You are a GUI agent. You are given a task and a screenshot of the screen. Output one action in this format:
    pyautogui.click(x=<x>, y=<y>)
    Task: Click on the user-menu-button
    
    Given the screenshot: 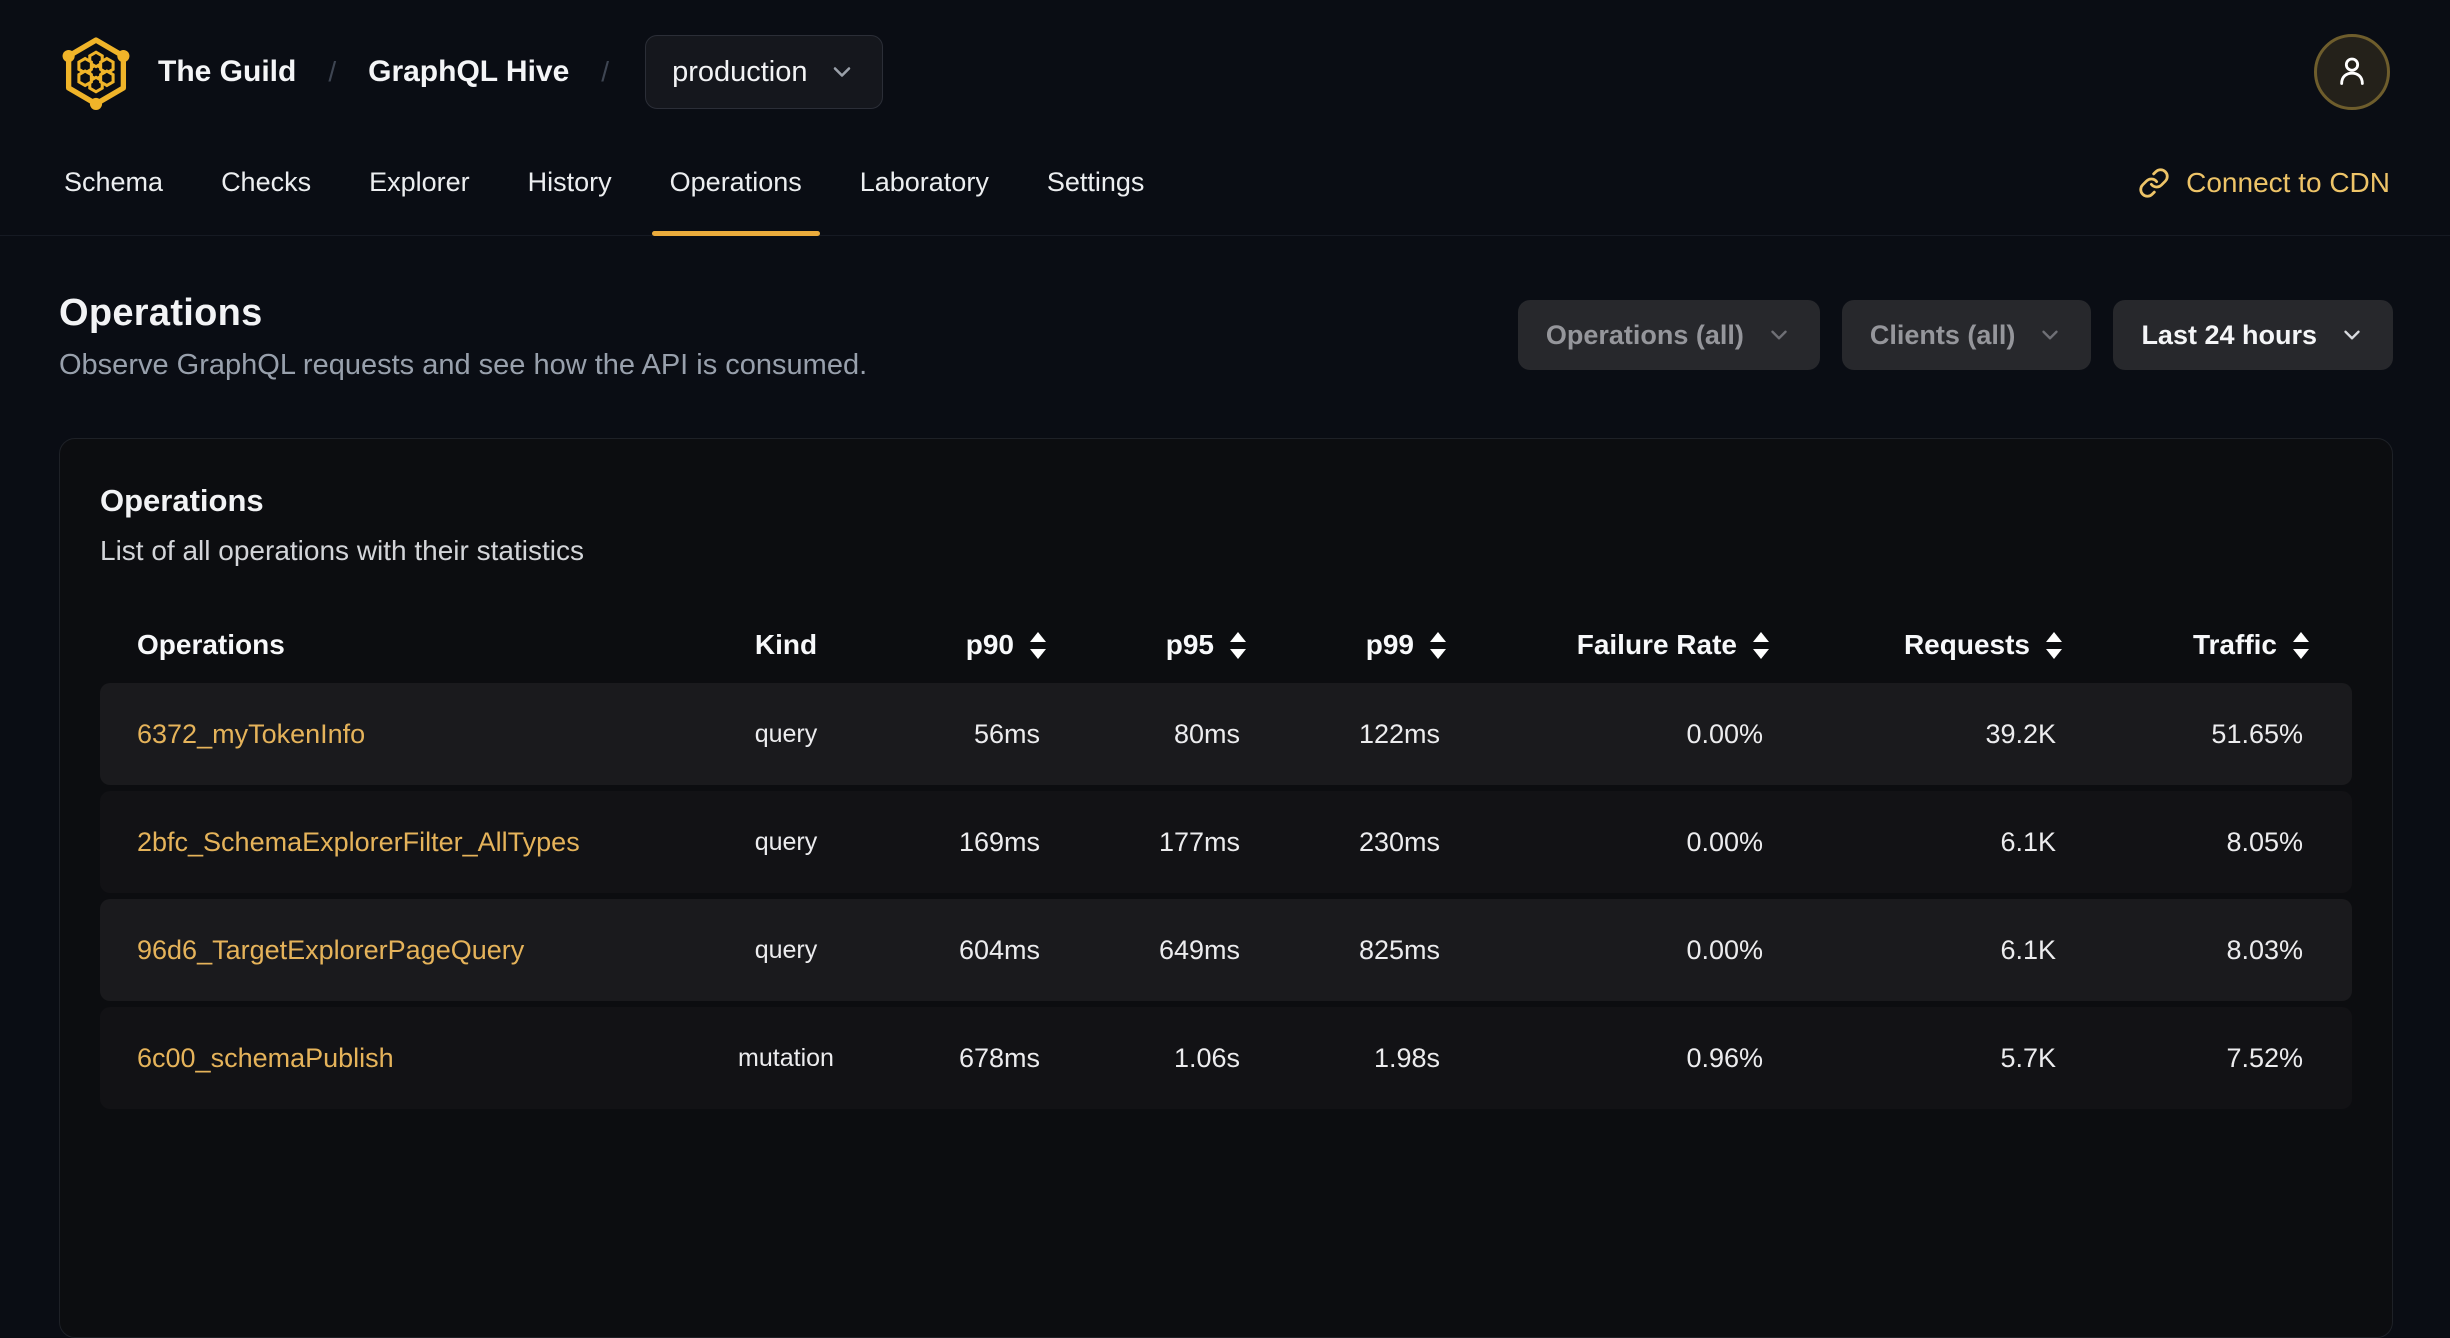 What is the action you would take?
    pyautogui.click(x=2352, y=72)
    